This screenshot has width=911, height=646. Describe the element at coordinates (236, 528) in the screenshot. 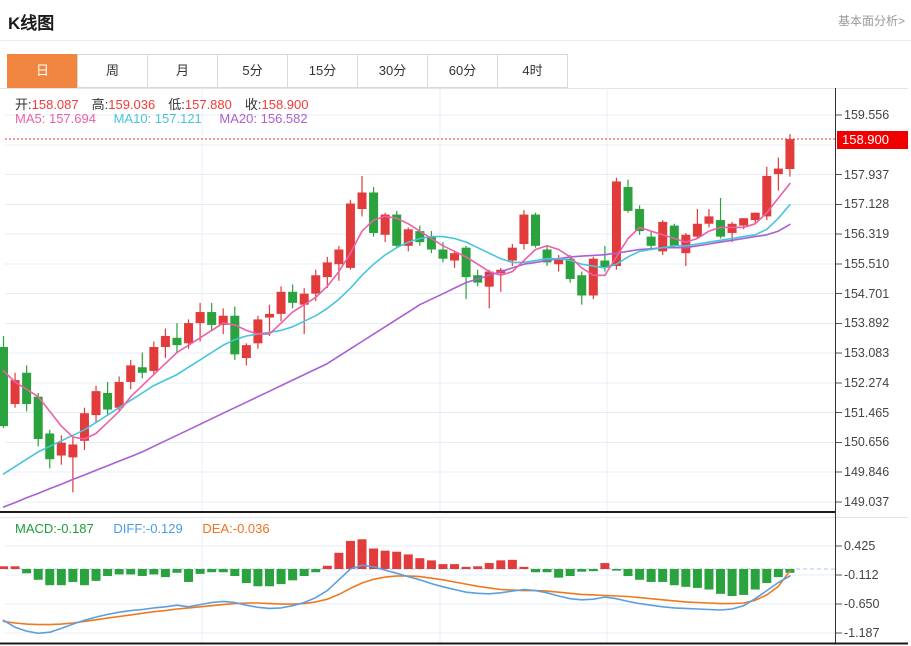

I see `dea-value-legend: DEA:-0.036` at that location.